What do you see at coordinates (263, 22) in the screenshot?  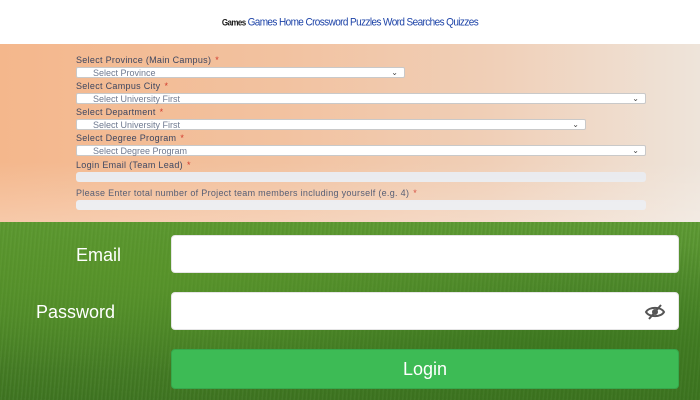 I see `nav-link-games: Games` at bounding box center [263, 22].